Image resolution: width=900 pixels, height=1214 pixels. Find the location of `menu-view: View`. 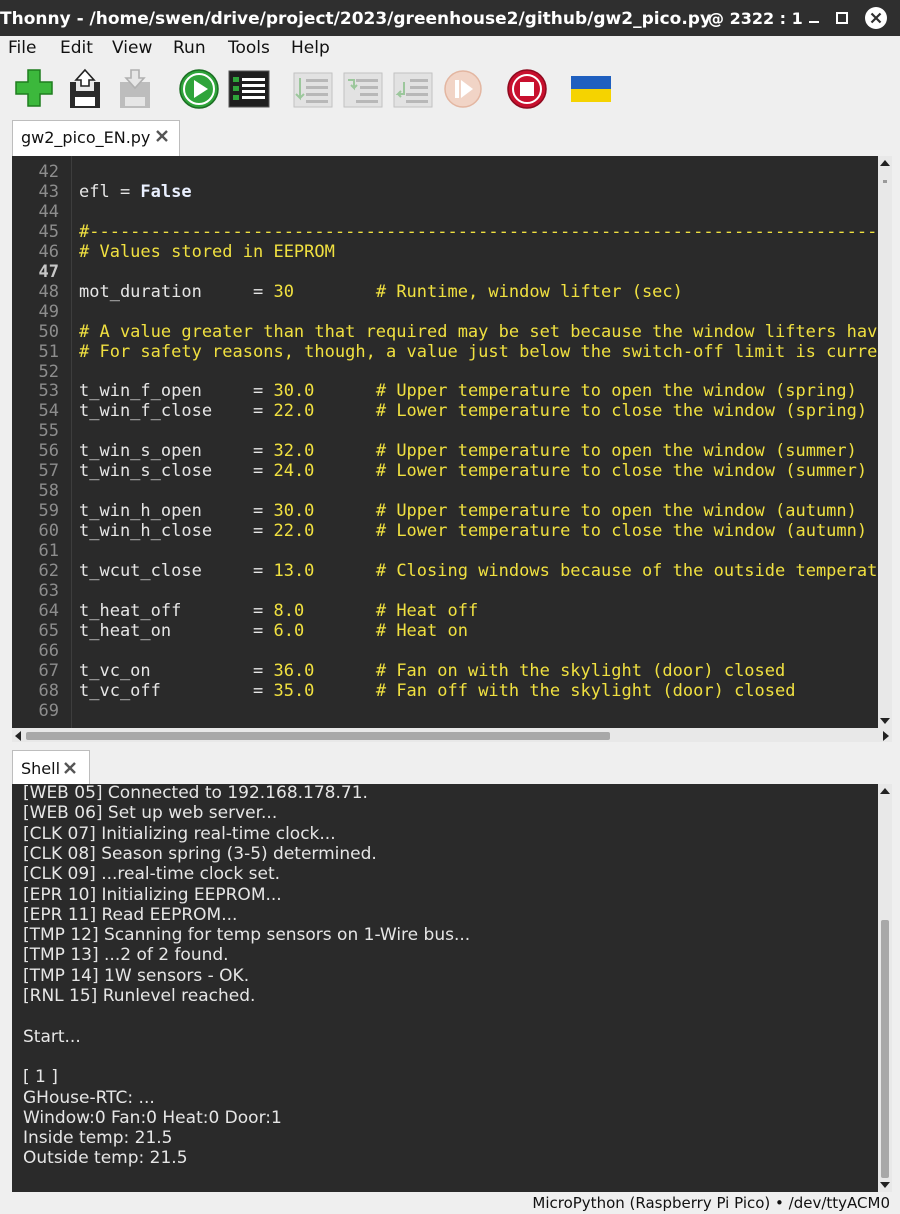

menu-view: View is located at coordinates (132, 48).